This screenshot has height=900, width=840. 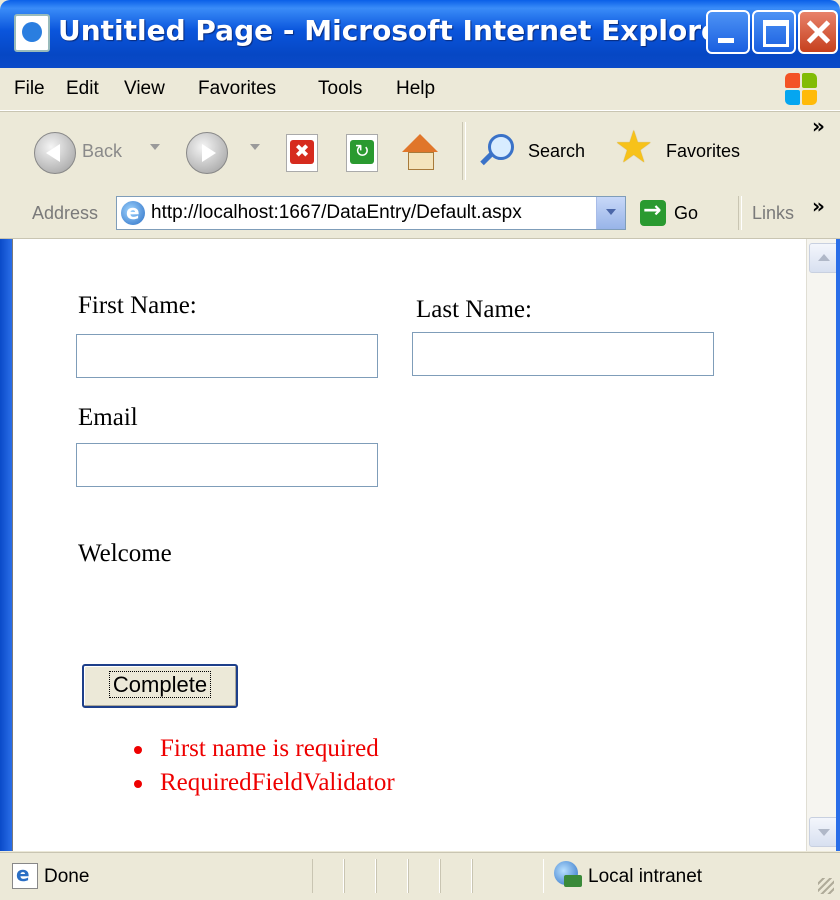 What do you see at coordinates (556, 151) in the screenshot?
I see `search-button-label: Search` at bounding box center [556, 151].